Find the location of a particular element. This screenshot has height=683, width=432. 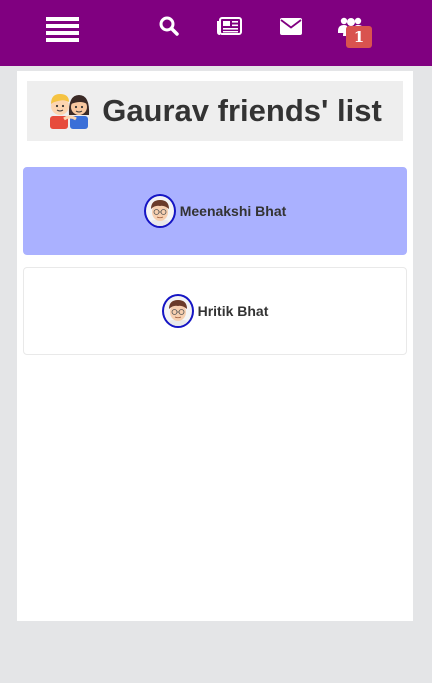

friend-name: Meenakshi Bhat is located at coordinates (233, 211).